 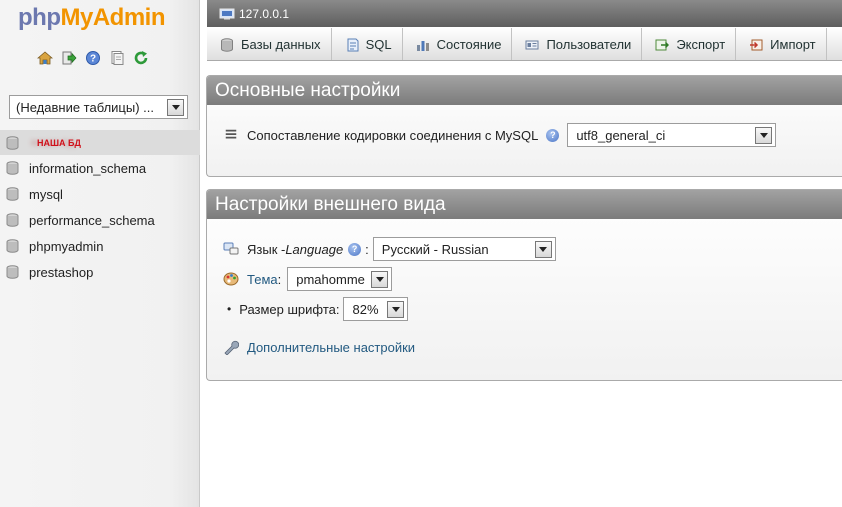 What do you see at coordinates (458, 44) in the screenshot?
I see `tab-status: Состояние` at bounding box center [458, 44].